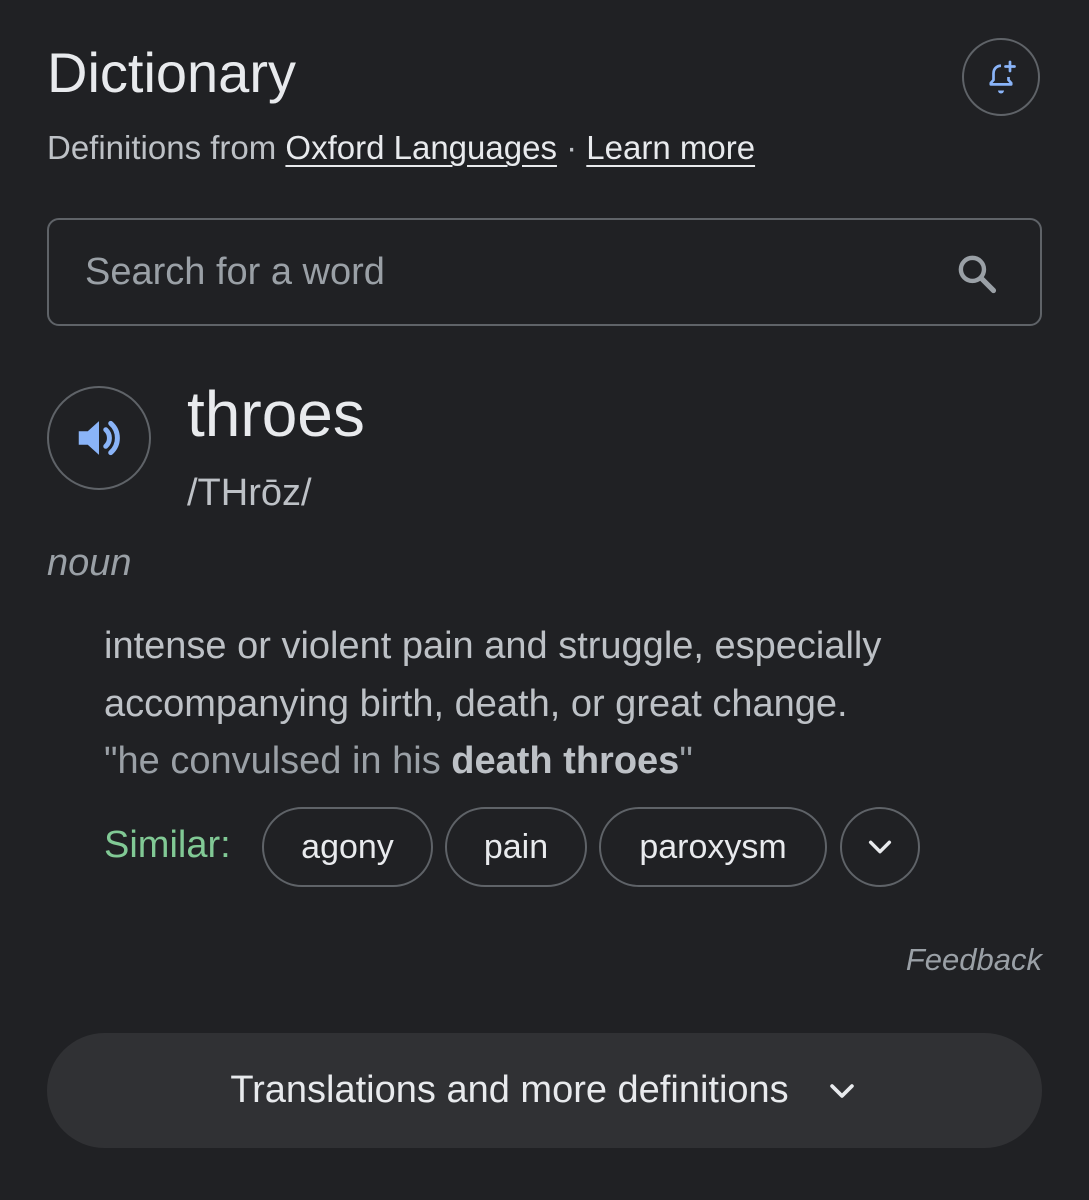 The image size is (1089, 1200). I want to click on example-sentence: "he convulsed in his death throes", so click(398, 761).